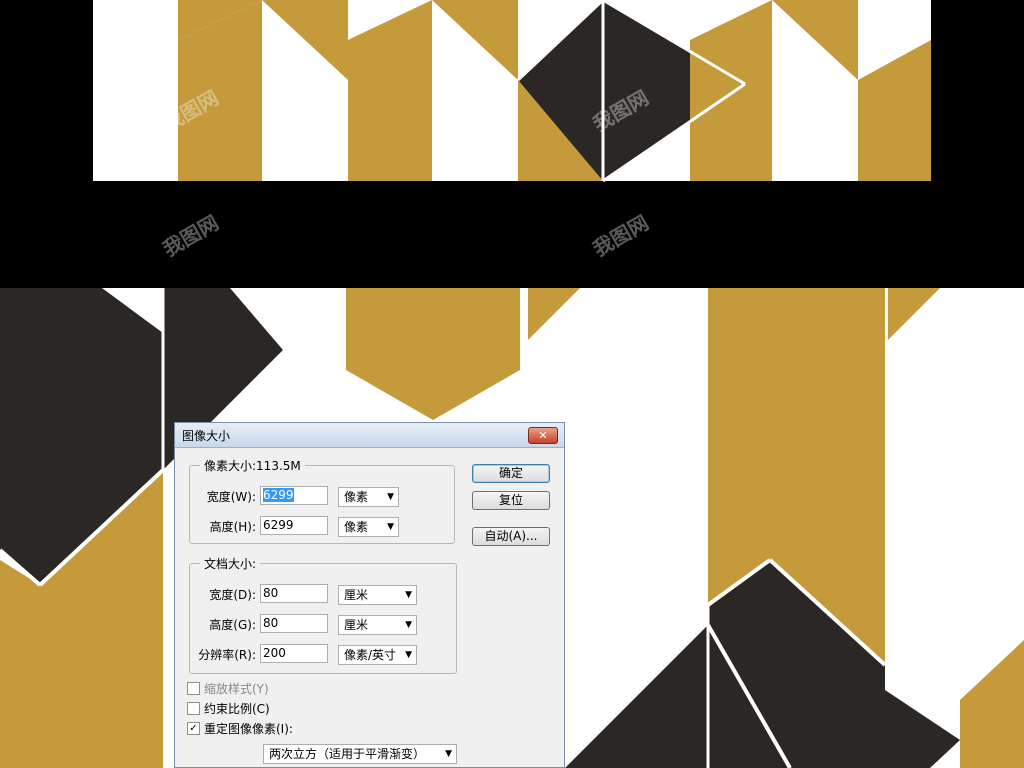 This screenshot has width=1024, height=768. Describe the element at coordinates (368, 527) in the screenshot. I see `pixel-height-unit-select: 像素 ▼` at that location.